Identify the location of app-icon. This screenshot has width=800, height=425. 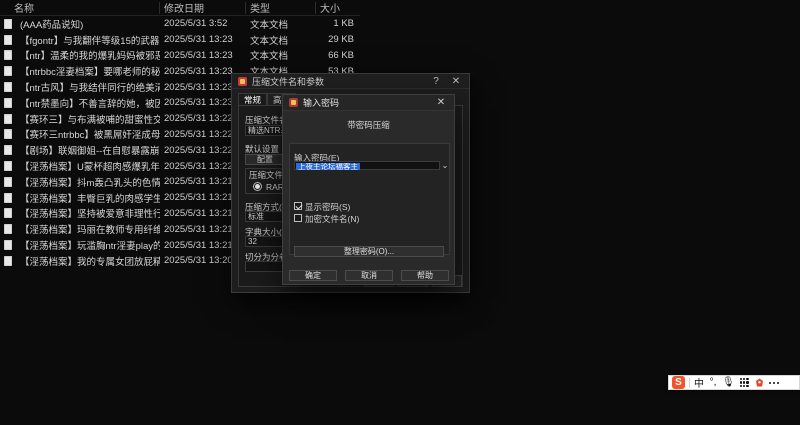
(293, 102).